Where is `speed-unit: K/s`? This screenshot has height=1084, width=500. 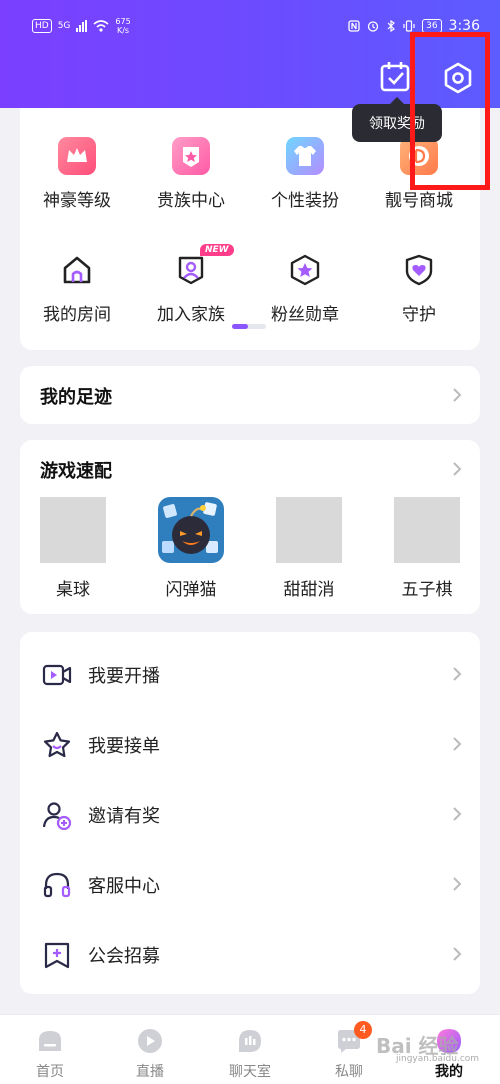 speed-unit: K/s is located at coordinates (123, 30).